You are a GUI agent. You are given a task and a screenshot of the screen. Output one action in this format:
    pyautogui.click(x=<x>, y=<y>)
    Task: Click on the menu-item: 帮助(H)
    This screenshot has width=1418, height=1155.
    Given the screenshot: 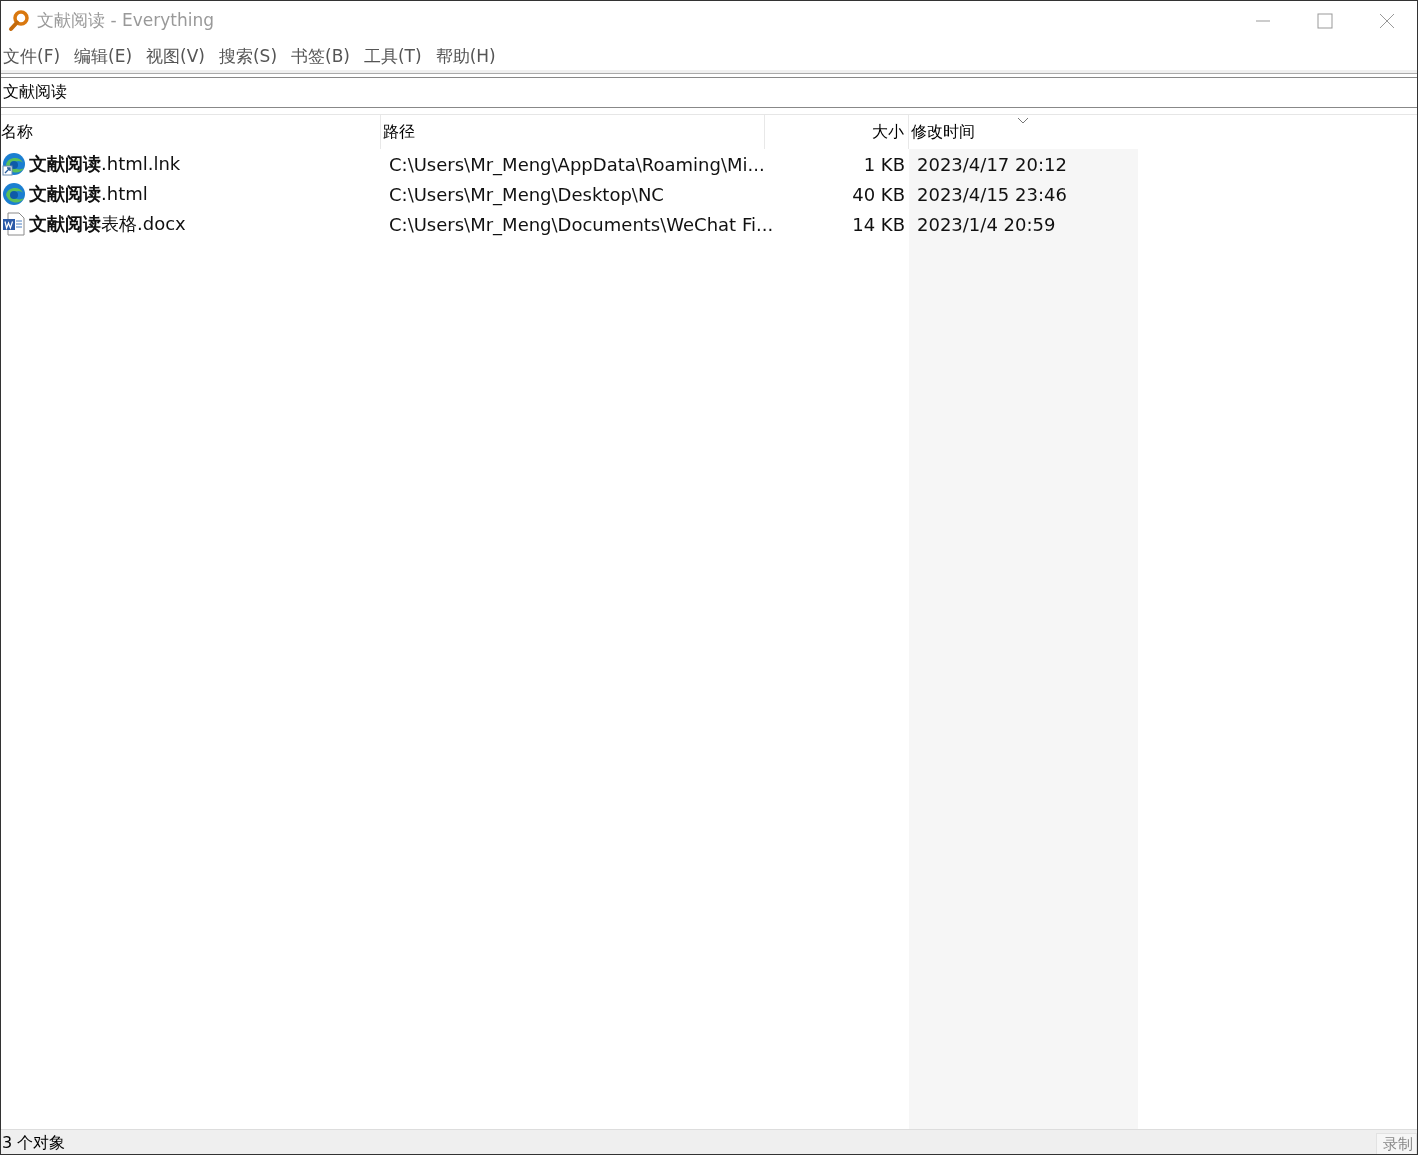 What is the action you would take?
    pyautogui.click(x=465, y=56)
    